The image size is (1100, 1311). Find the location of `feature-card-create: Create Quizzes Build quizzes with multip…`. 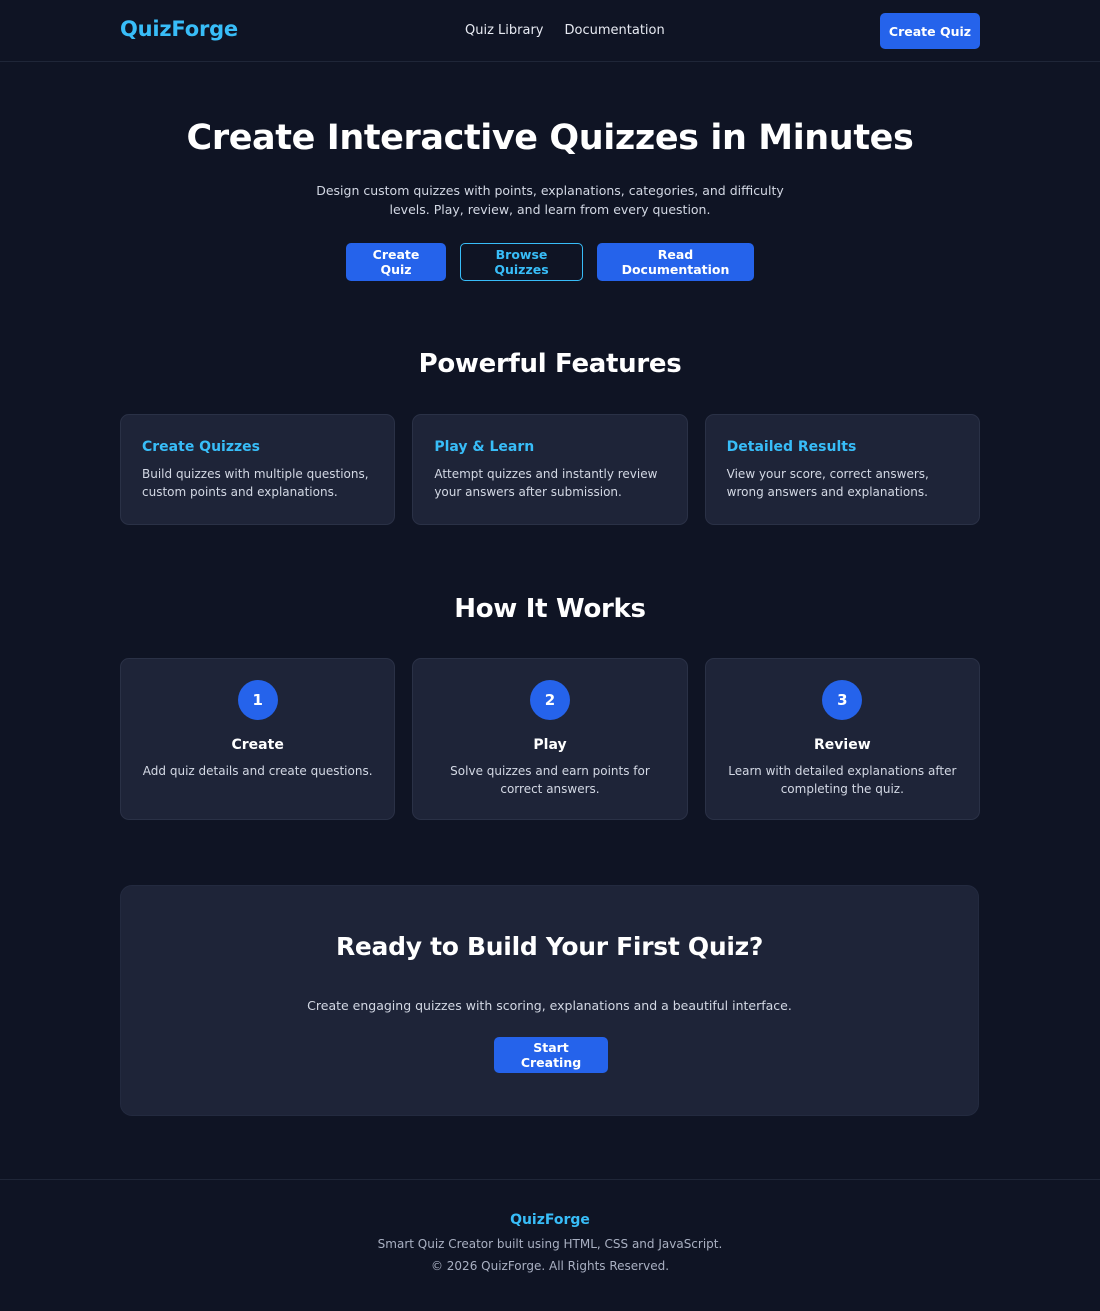

feature-card-create: Create Quizzes Build quizzes with multip… is located at coordinates (258, 469).